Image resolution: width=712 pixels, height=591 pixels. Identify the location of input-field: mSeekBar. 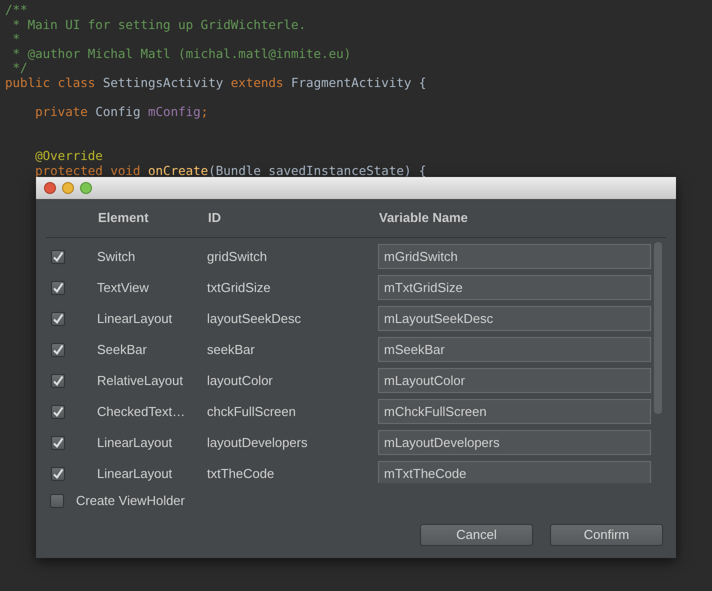
(514, 349).